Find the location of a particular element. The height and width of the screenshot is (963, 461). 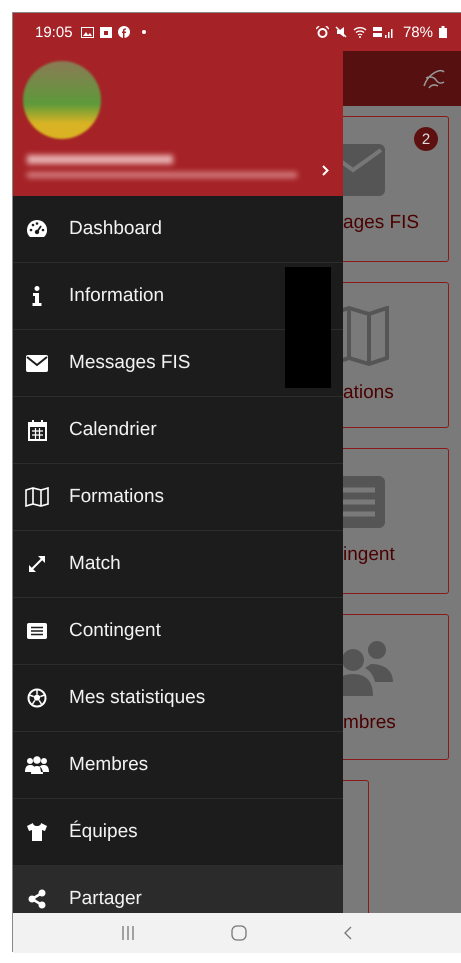

back-icon is located at coordinates (348, 933).